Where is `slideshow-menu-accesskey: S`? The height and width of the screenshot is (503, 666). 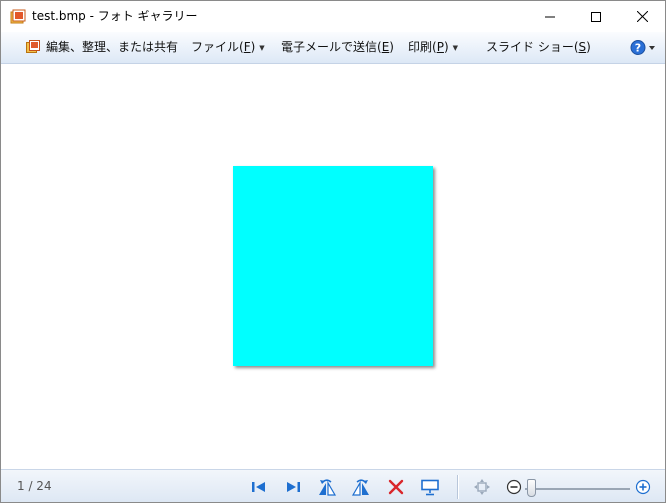
slideshow-menu-accesskey: S is located at coordinates (582, 47).